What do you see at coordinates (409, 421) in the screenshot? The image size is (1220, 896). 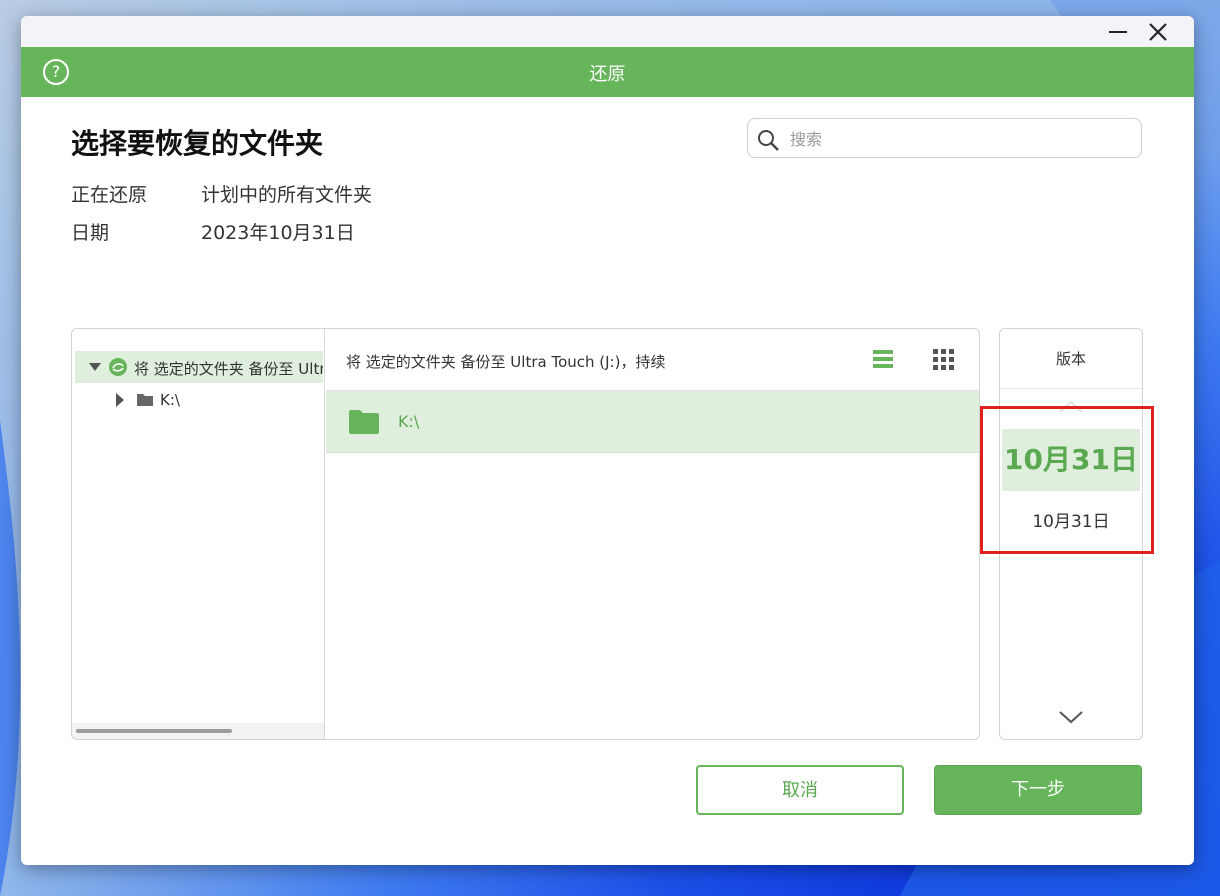 I see `file-name: K:\` at bounding box center [409, 421].